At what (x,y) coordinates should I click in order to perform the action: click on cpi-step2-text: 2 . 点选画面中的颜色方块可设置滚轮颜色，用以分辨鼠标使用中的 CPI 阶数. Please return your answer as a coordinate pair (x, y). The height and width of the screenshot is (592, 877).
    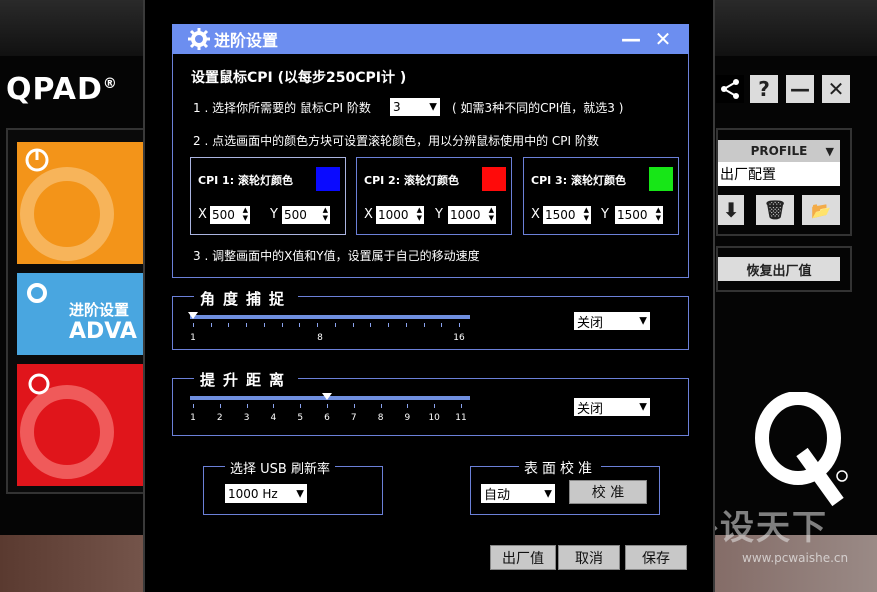
    Looking at the image, I should click on (396, 141).